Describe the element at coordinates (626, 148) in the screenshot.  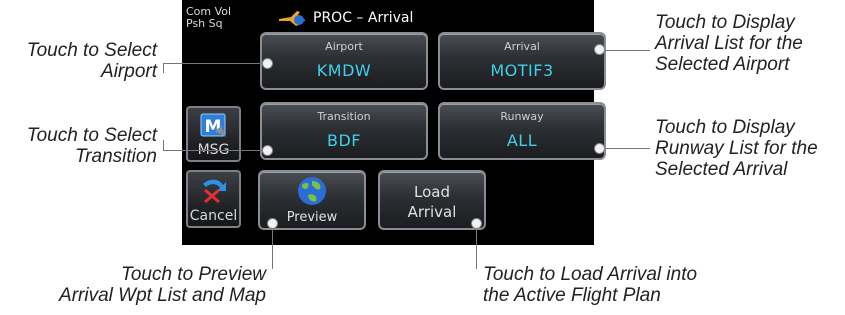
I see `leader-line-runway-list` at that location.